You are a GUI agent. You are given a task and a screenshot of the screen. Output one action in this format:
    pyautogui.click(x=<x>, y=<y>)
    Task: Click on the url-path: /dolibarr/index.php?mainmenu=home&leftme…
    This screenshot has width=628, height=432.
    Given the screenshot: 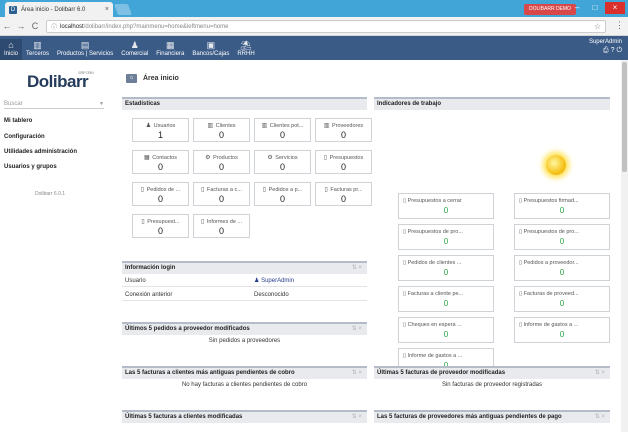 What is the action you would take?
    pyautogui.click(x=156, y=26)
    